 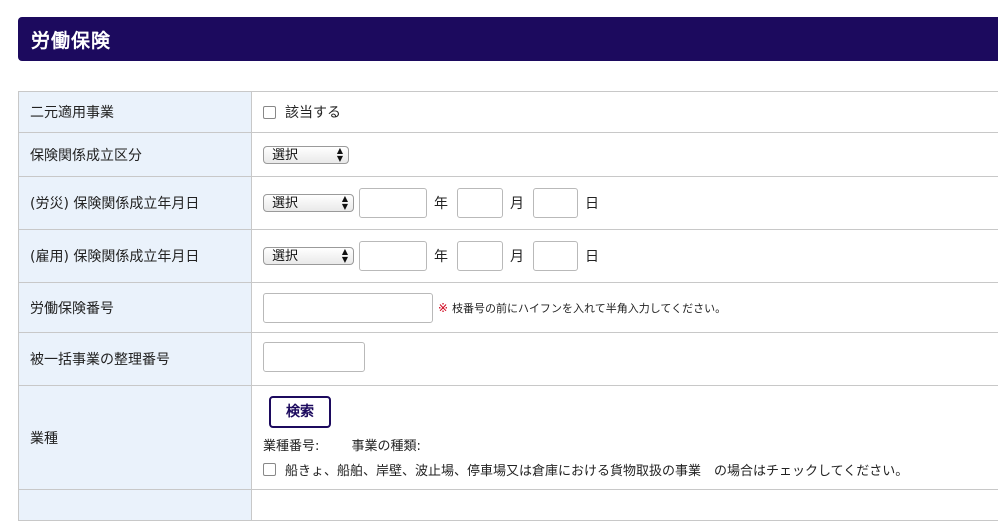 I want to click on row-bulk-business-number: 被一括事業の整理番号, so click(x=508, y=359).